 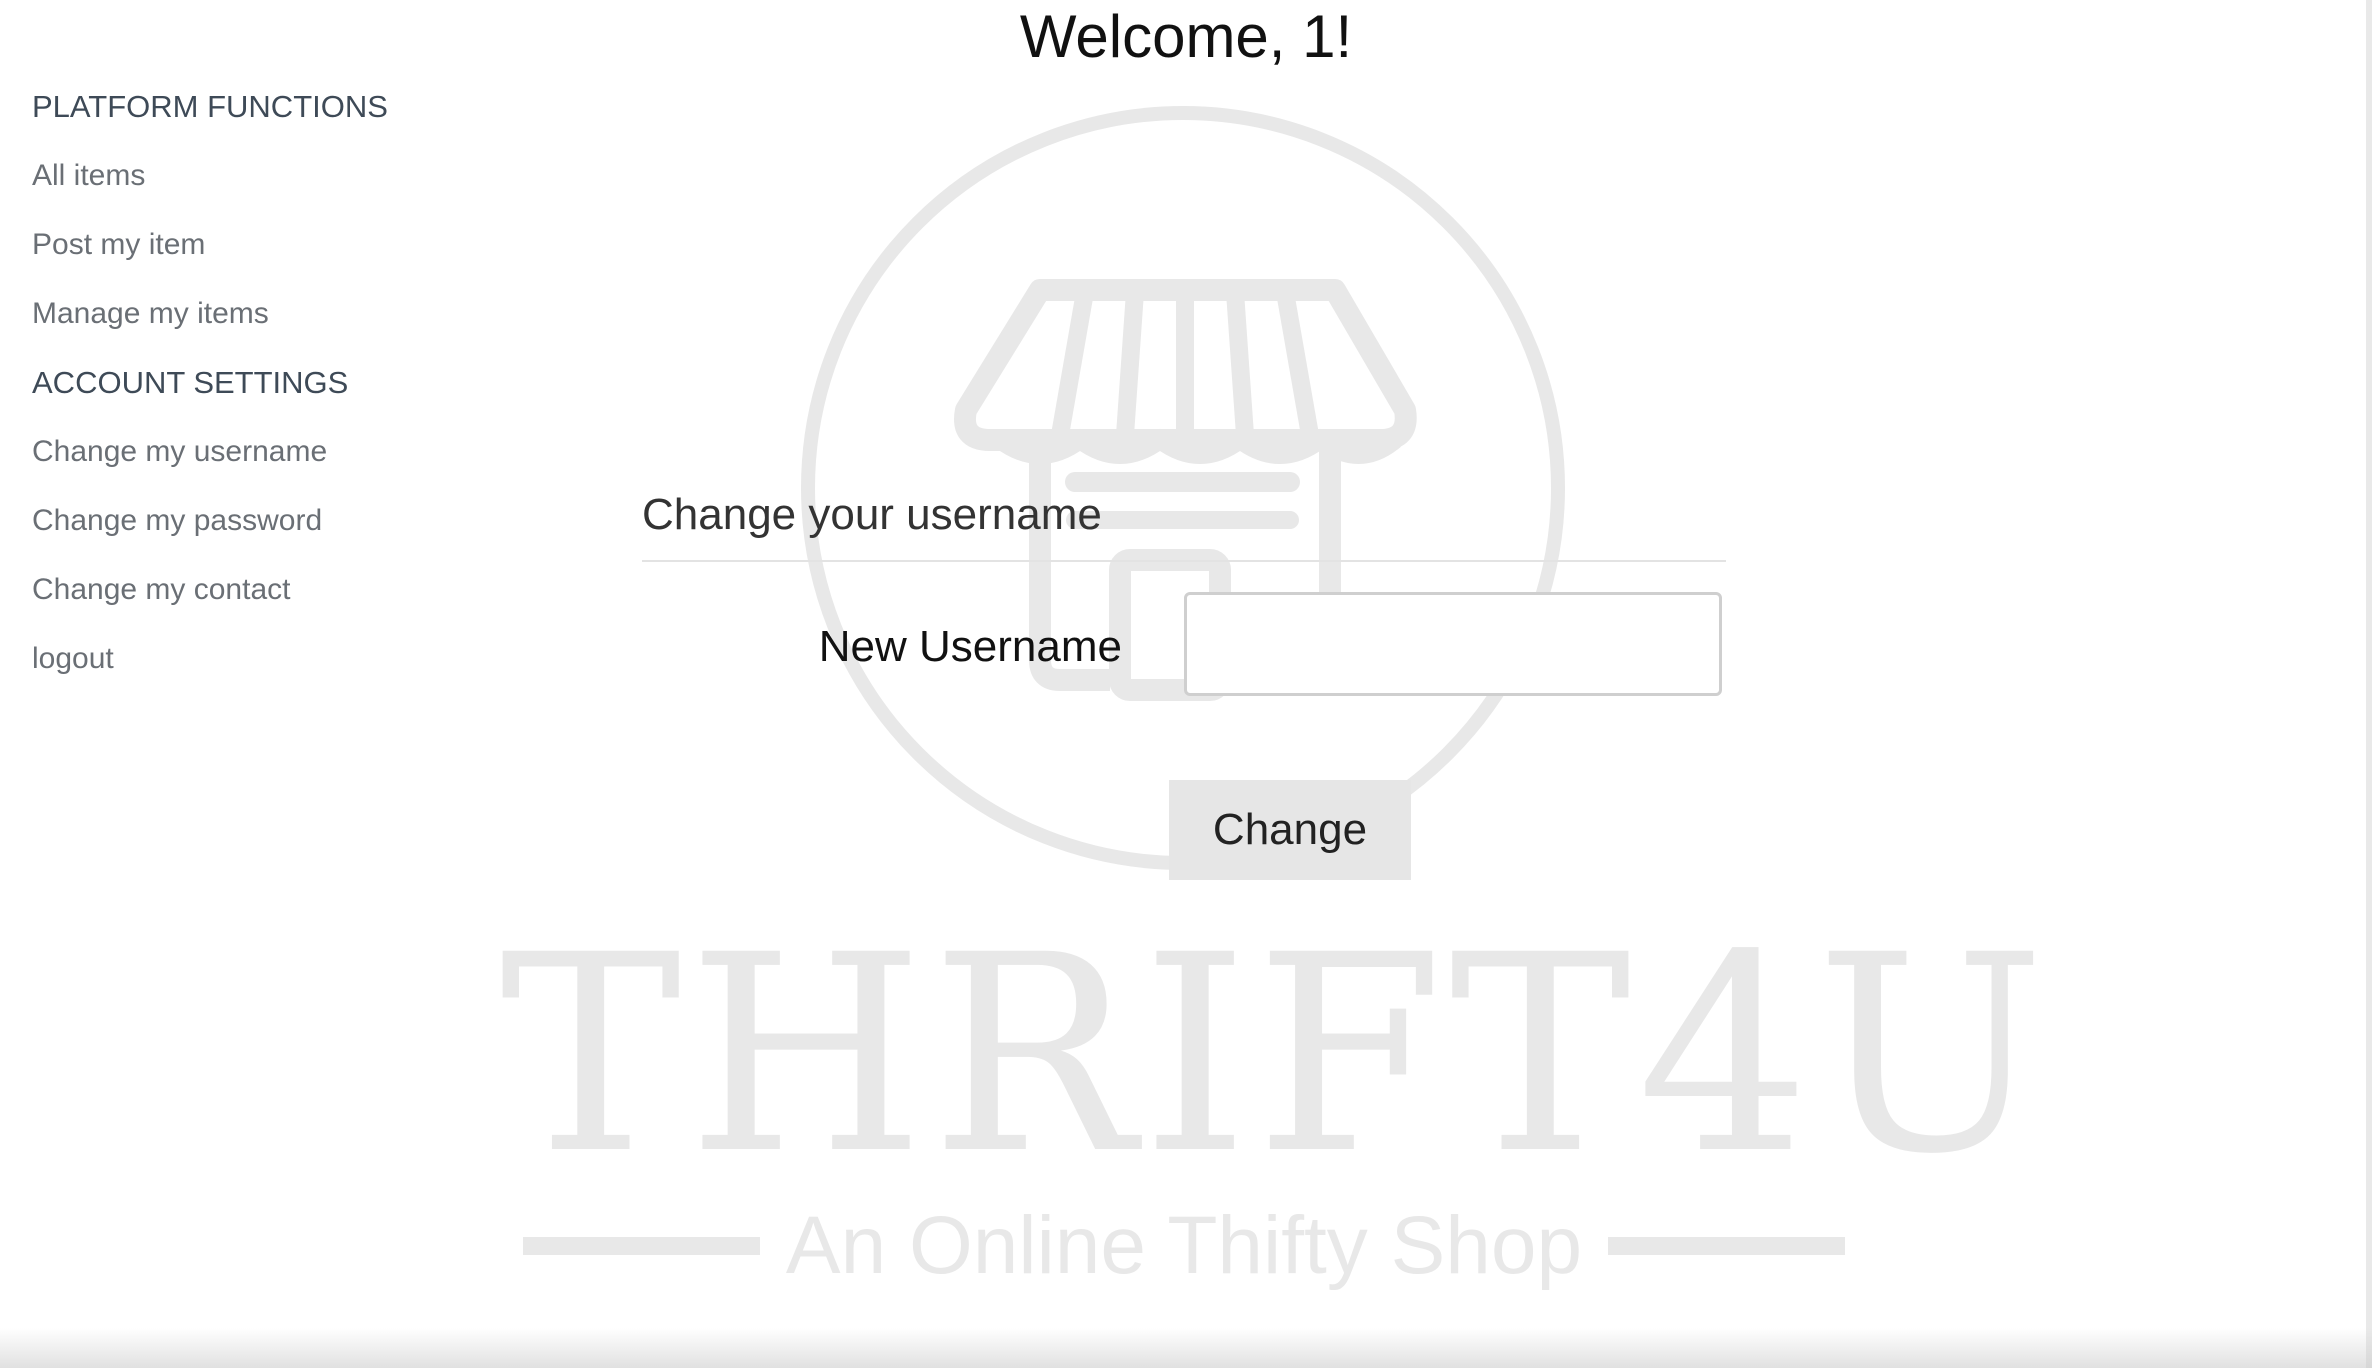 I want to click on sidebar-item-change-username: Change my username, so click(x=292, y=465).